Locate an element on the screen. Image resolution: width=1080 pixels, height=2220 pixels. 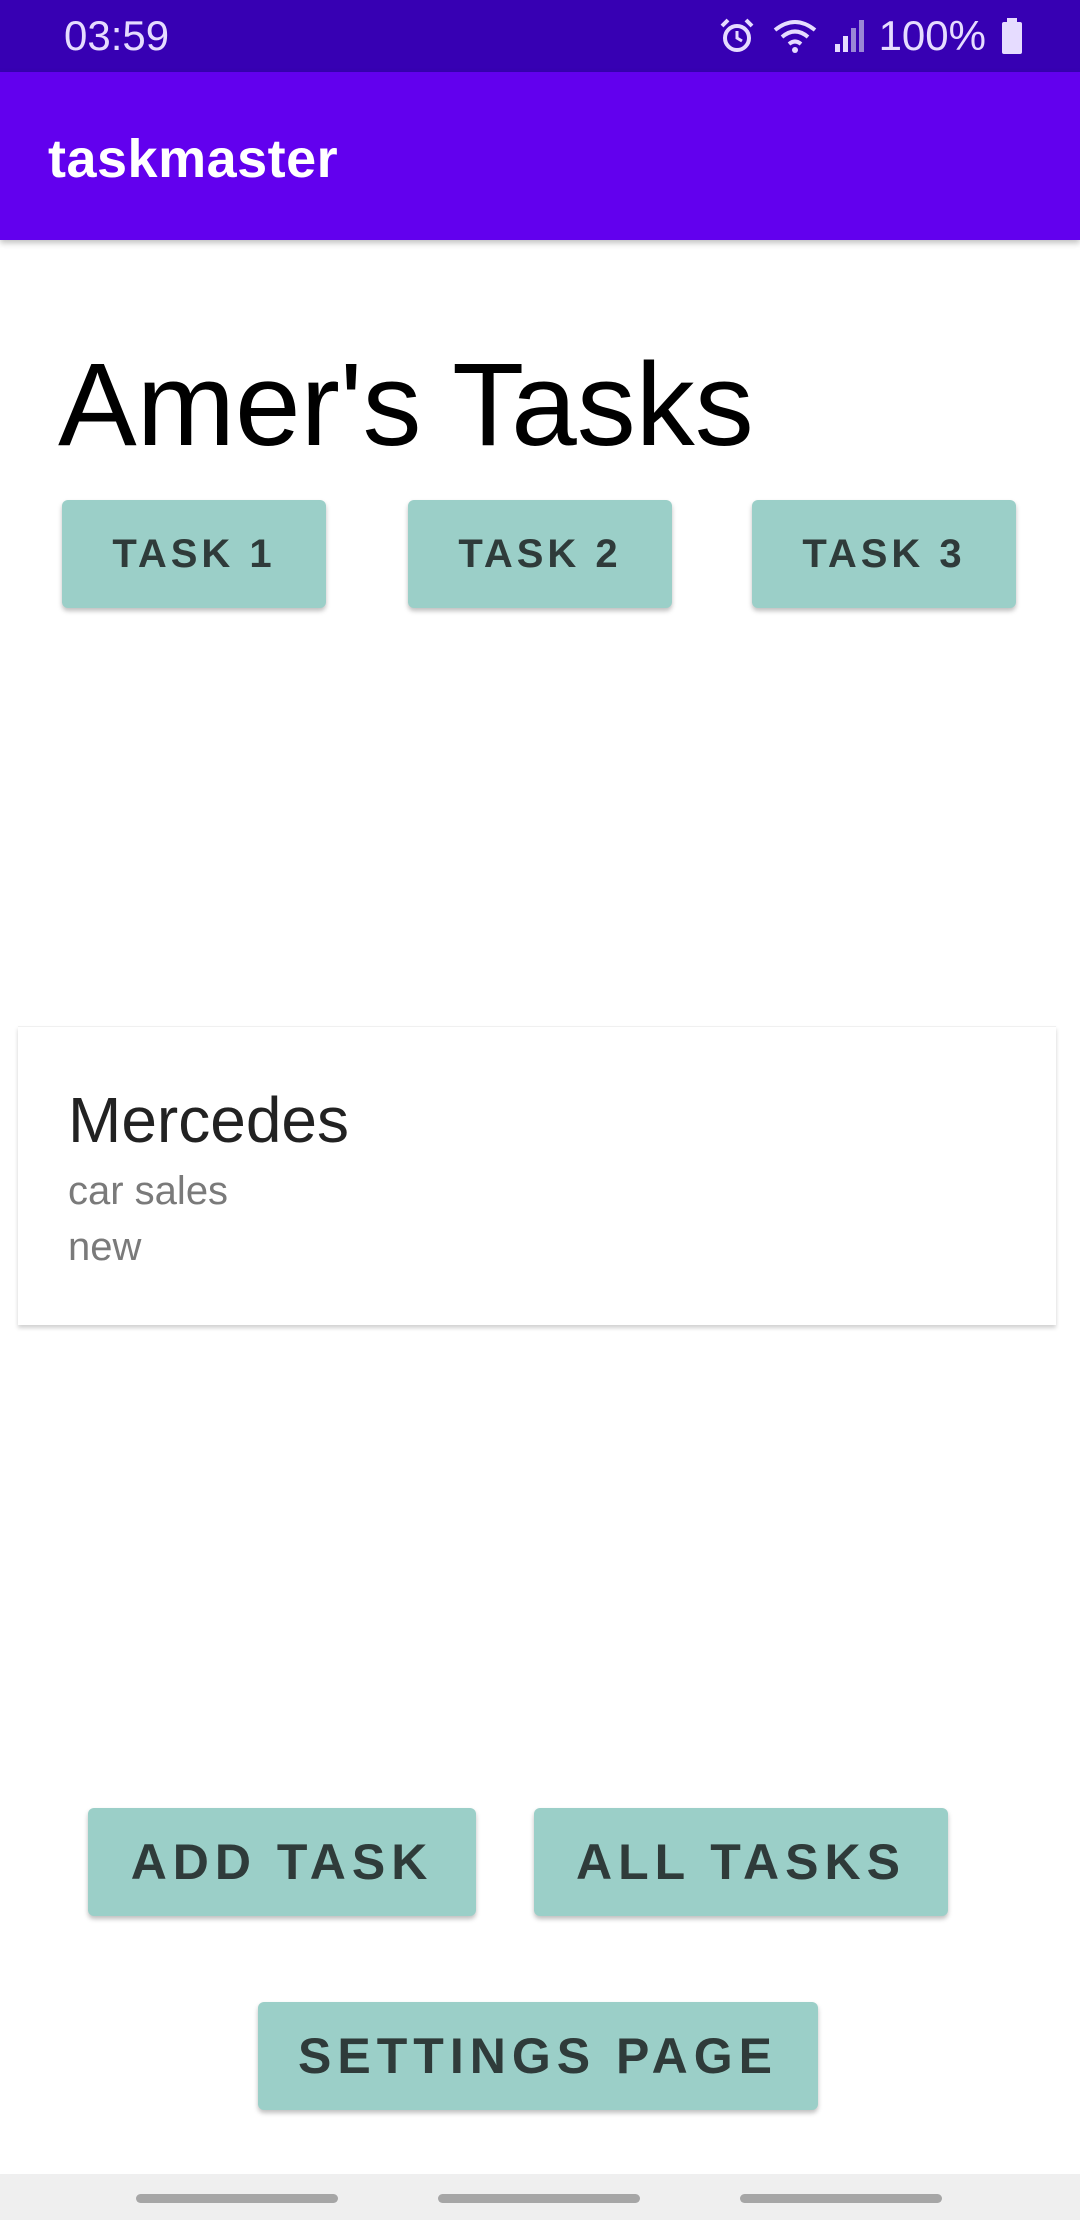
home-nav-handle is located at coordinates (539, 2198).